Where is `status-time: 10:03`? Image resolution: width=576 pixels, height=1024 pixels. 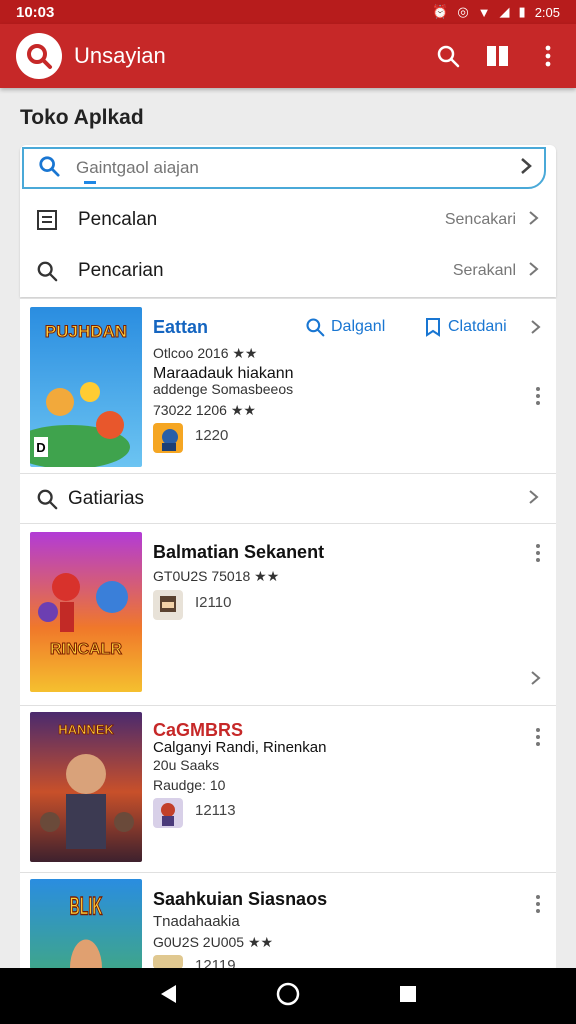 status-time: 10:03 is located at coordinates (35, 12).